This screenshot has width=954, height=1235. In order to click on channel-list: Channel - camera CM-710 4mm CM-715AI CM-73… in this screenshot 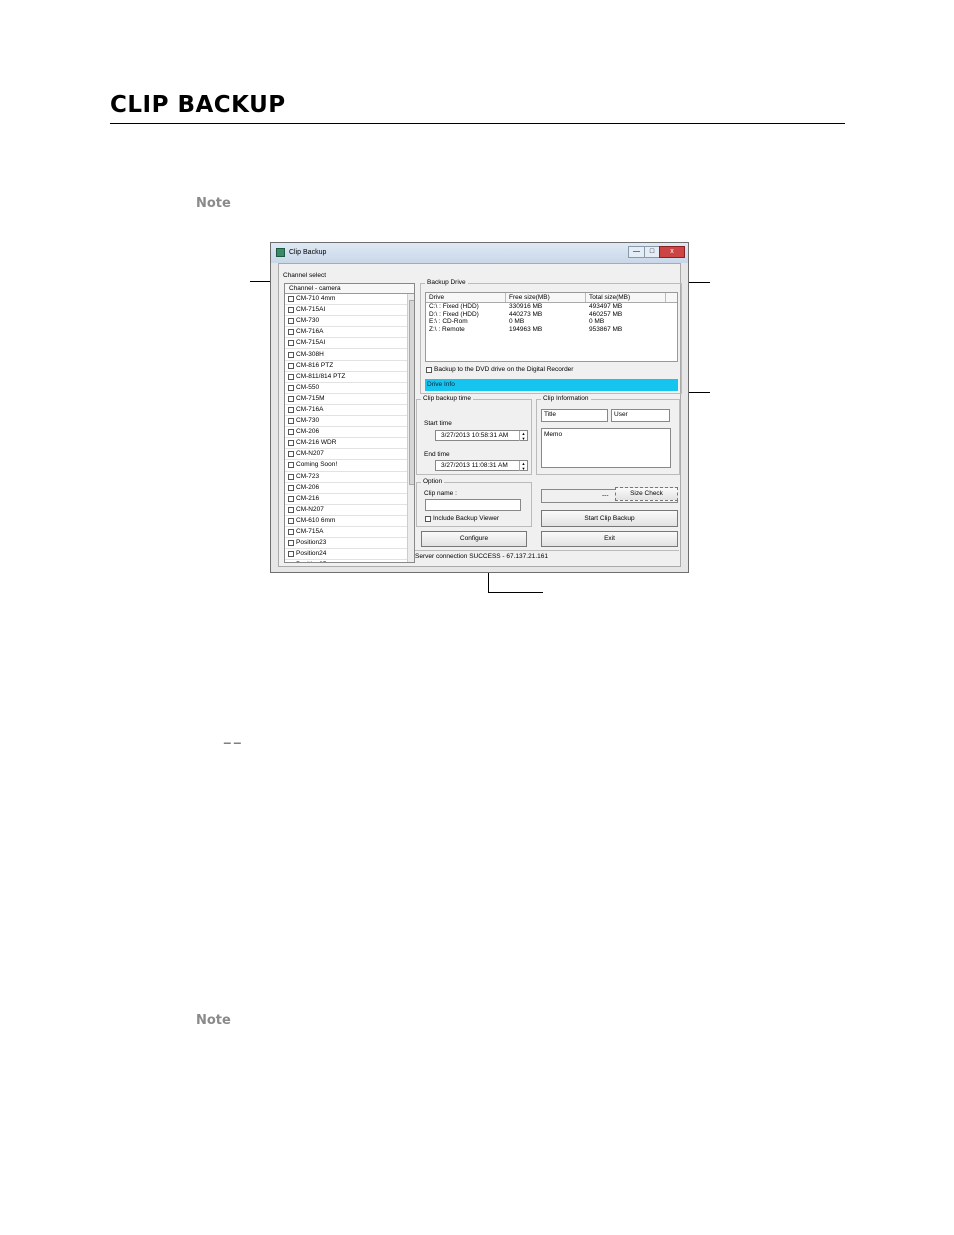, I will do `click(349, 423)`.